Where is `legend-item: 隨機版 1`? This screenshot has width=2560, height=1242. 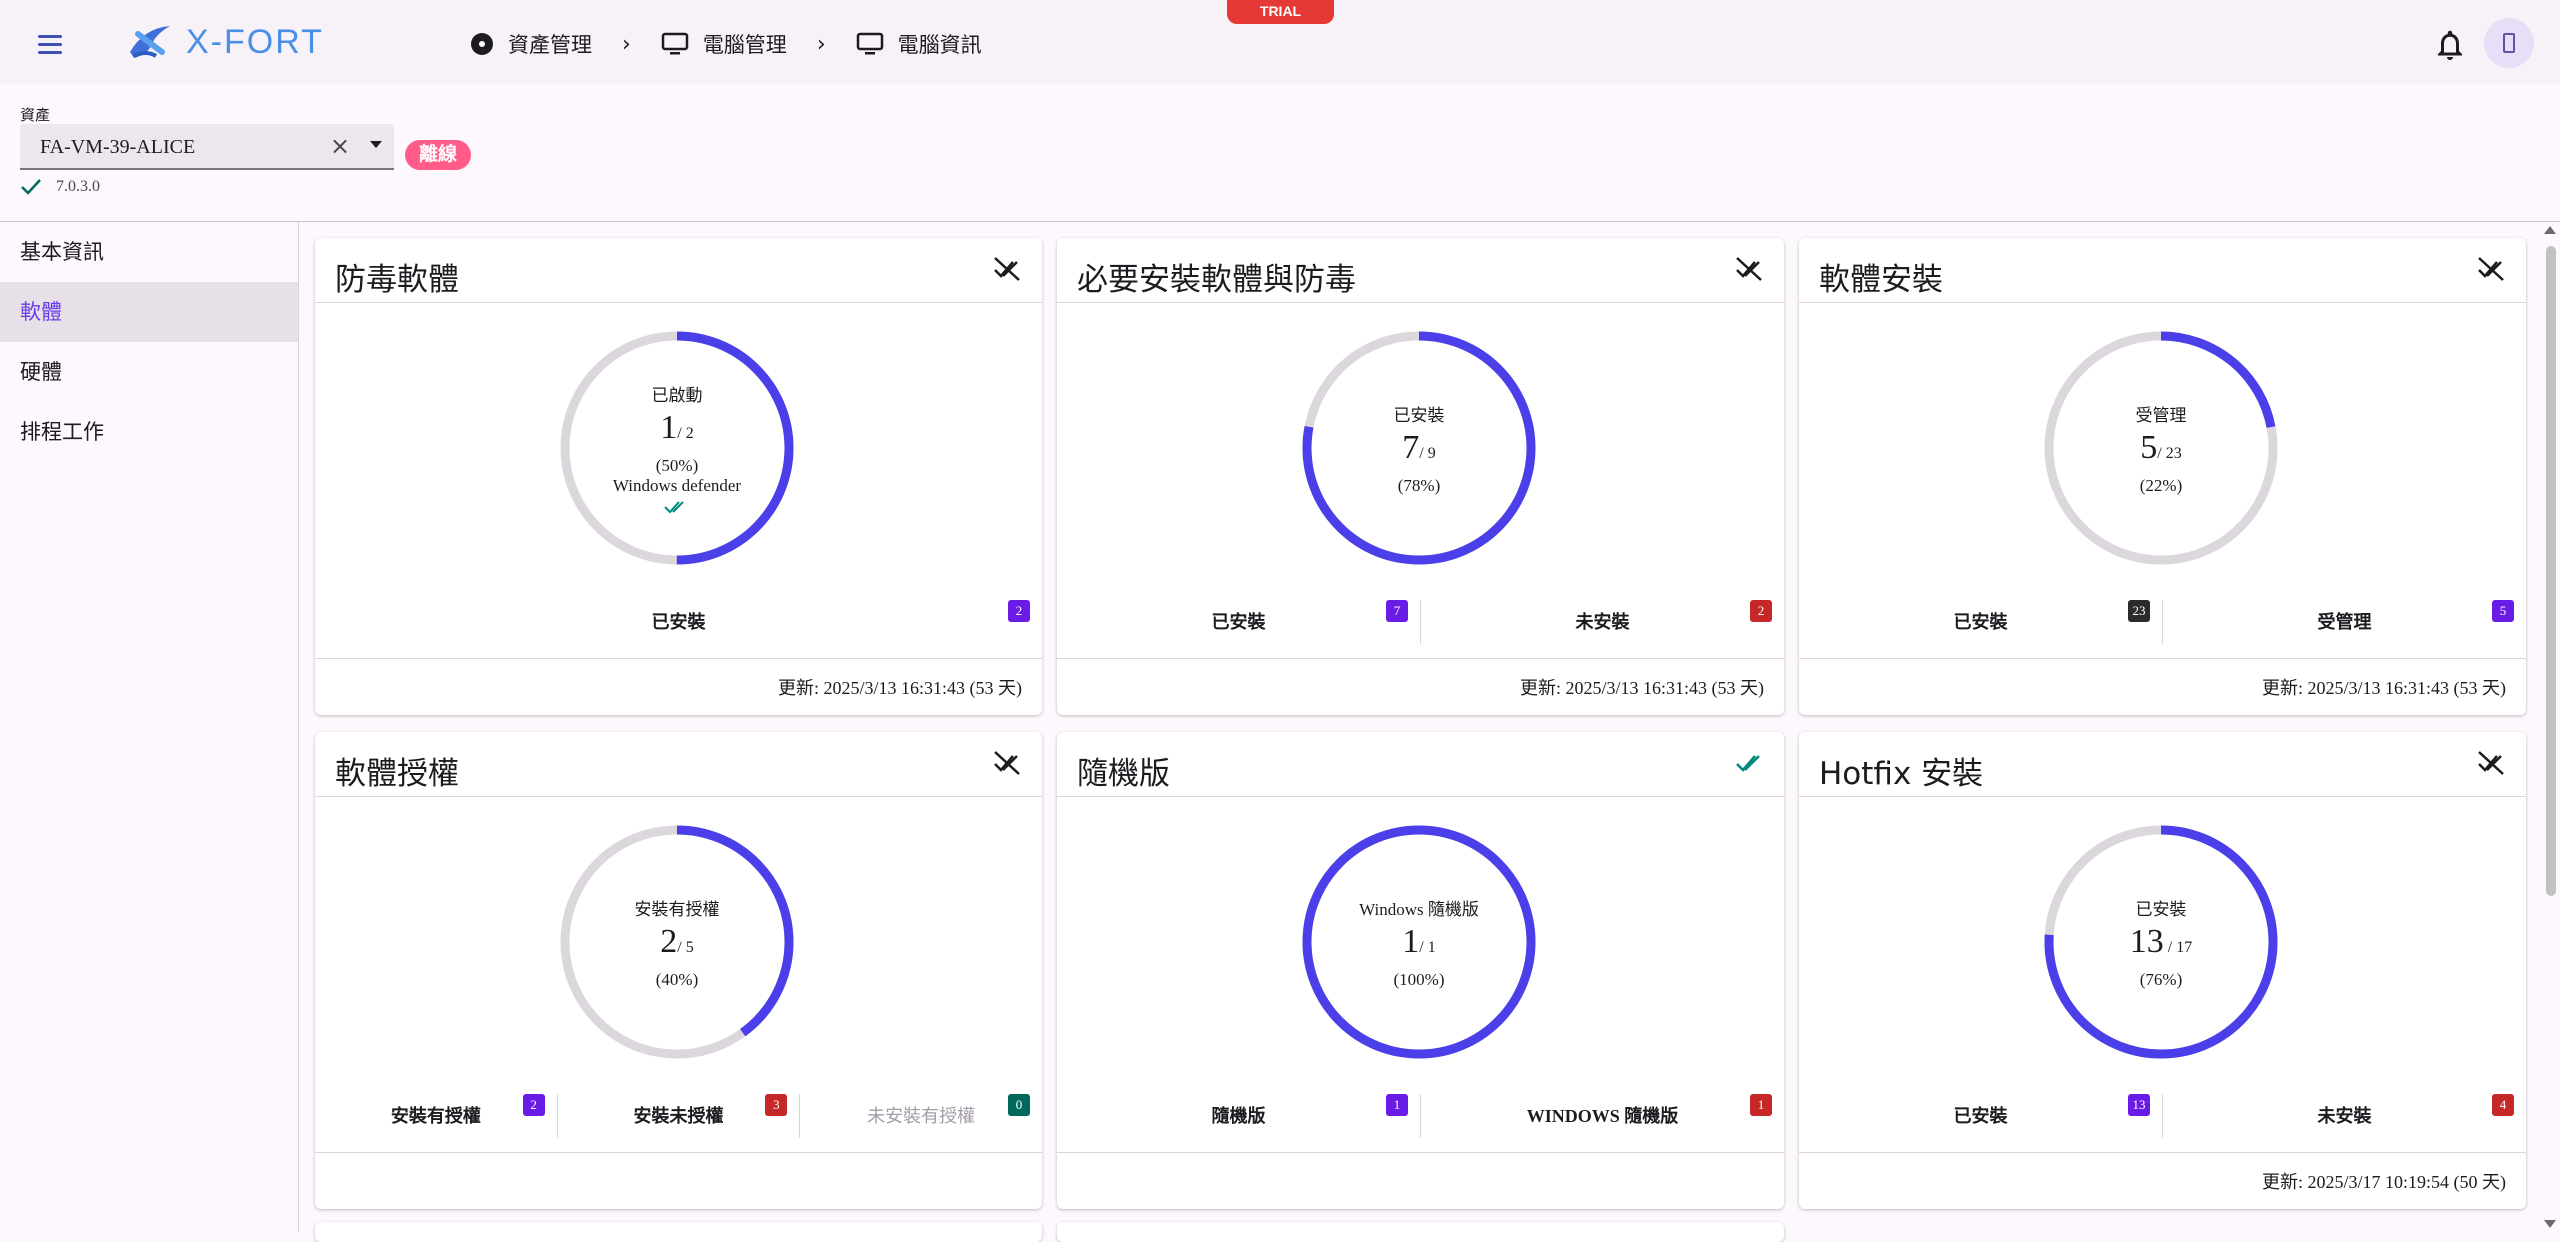 legend-item: 隨機版 1 is located at coordinates (1238, 1116).